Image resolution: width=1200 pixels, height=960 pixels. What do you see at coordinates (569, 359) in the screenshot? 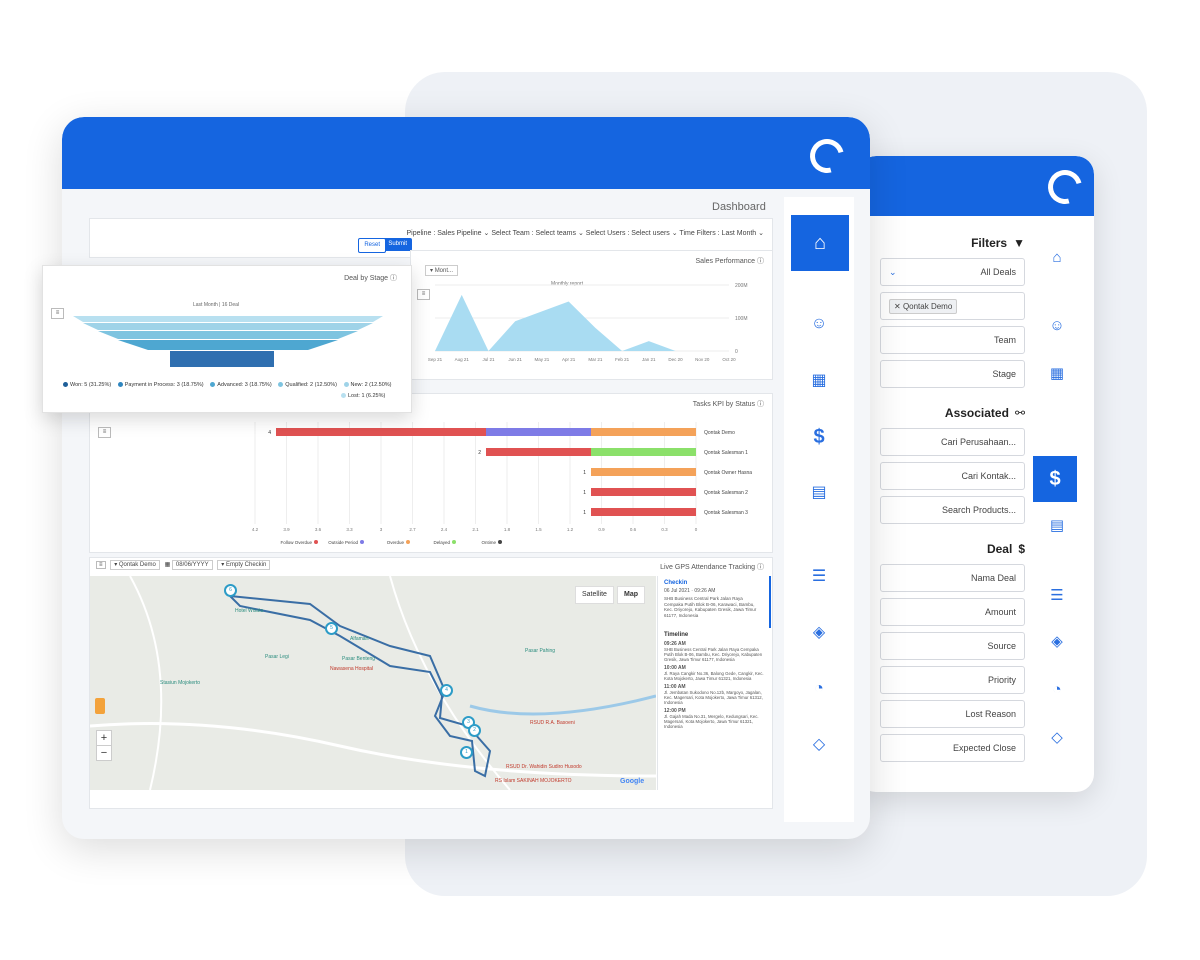
I see `x-tick-label: Apr 21` at bounding box center [569, 359].